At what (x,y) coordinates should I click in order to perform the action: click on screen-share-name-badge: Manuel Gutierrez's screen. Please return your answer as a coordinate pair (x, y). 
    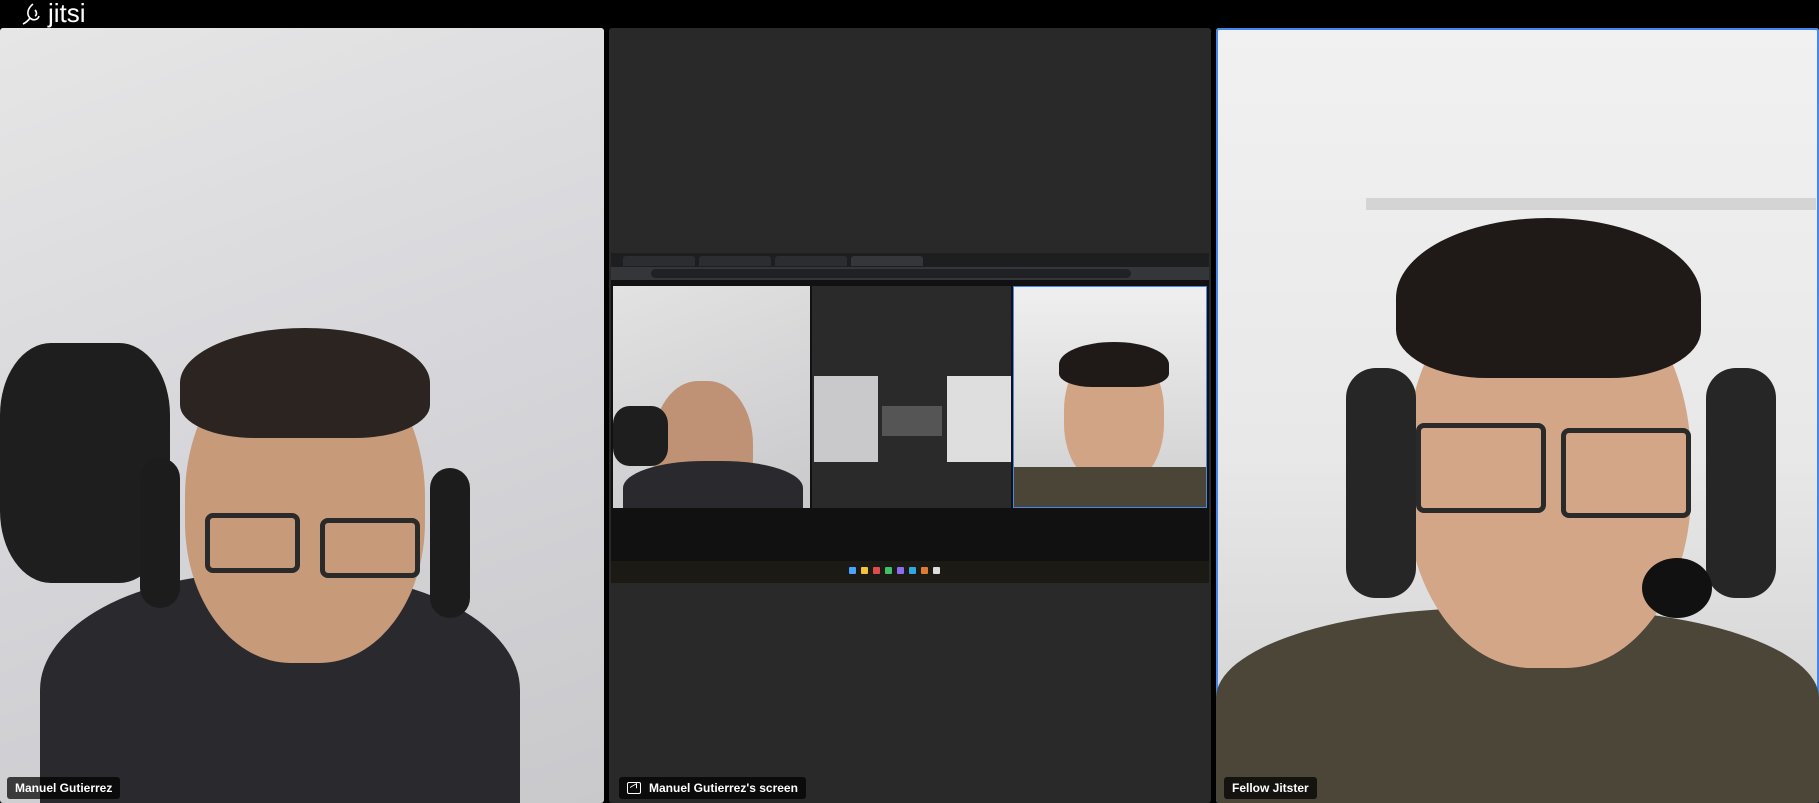
    Looking at the image, I should click on (712, 788).